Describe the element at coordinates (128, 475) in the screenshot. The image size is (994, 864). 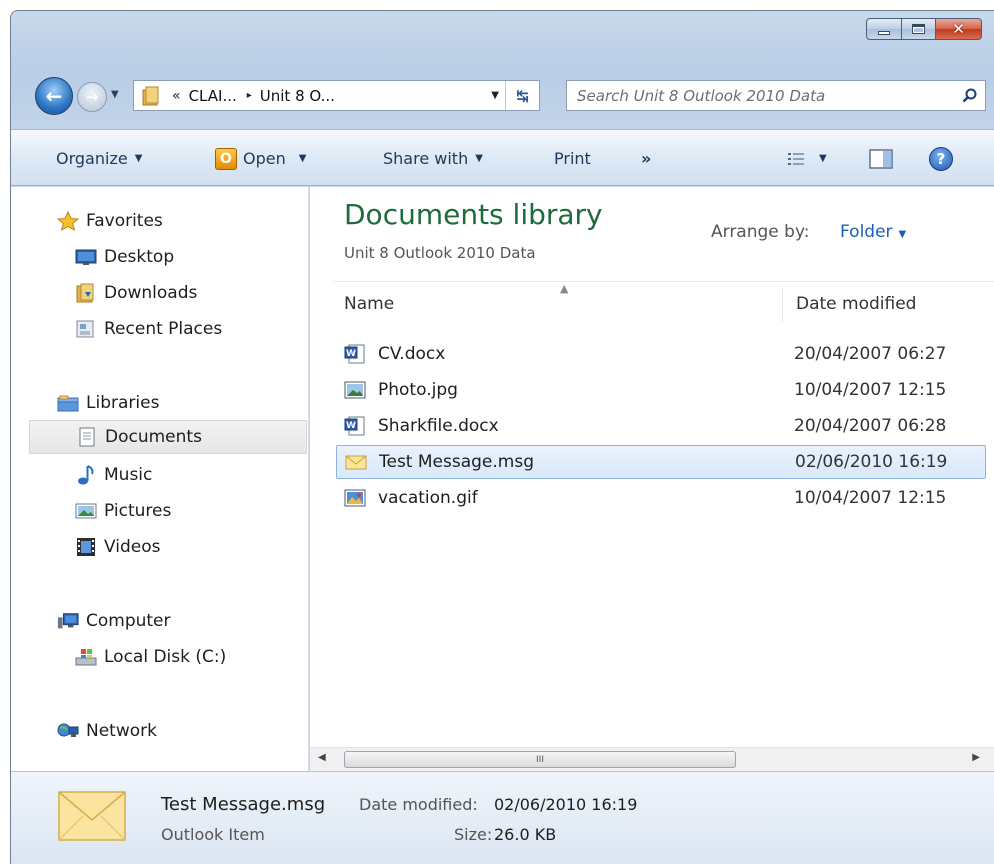
I see `nav-label: Music` at that location.